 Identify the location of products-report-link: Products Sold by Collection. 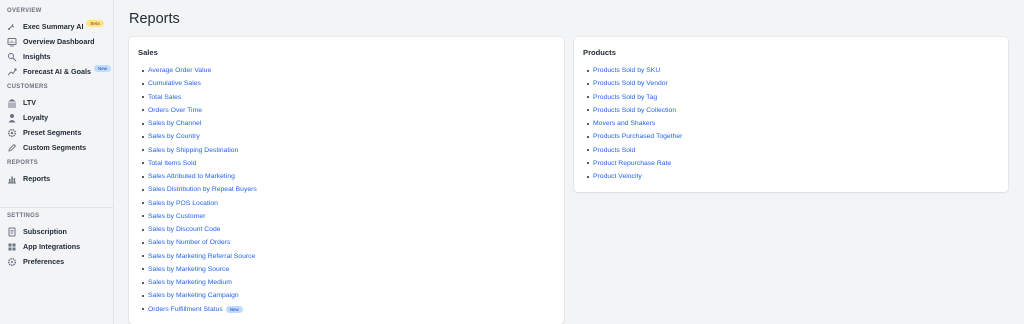
(634, 110).